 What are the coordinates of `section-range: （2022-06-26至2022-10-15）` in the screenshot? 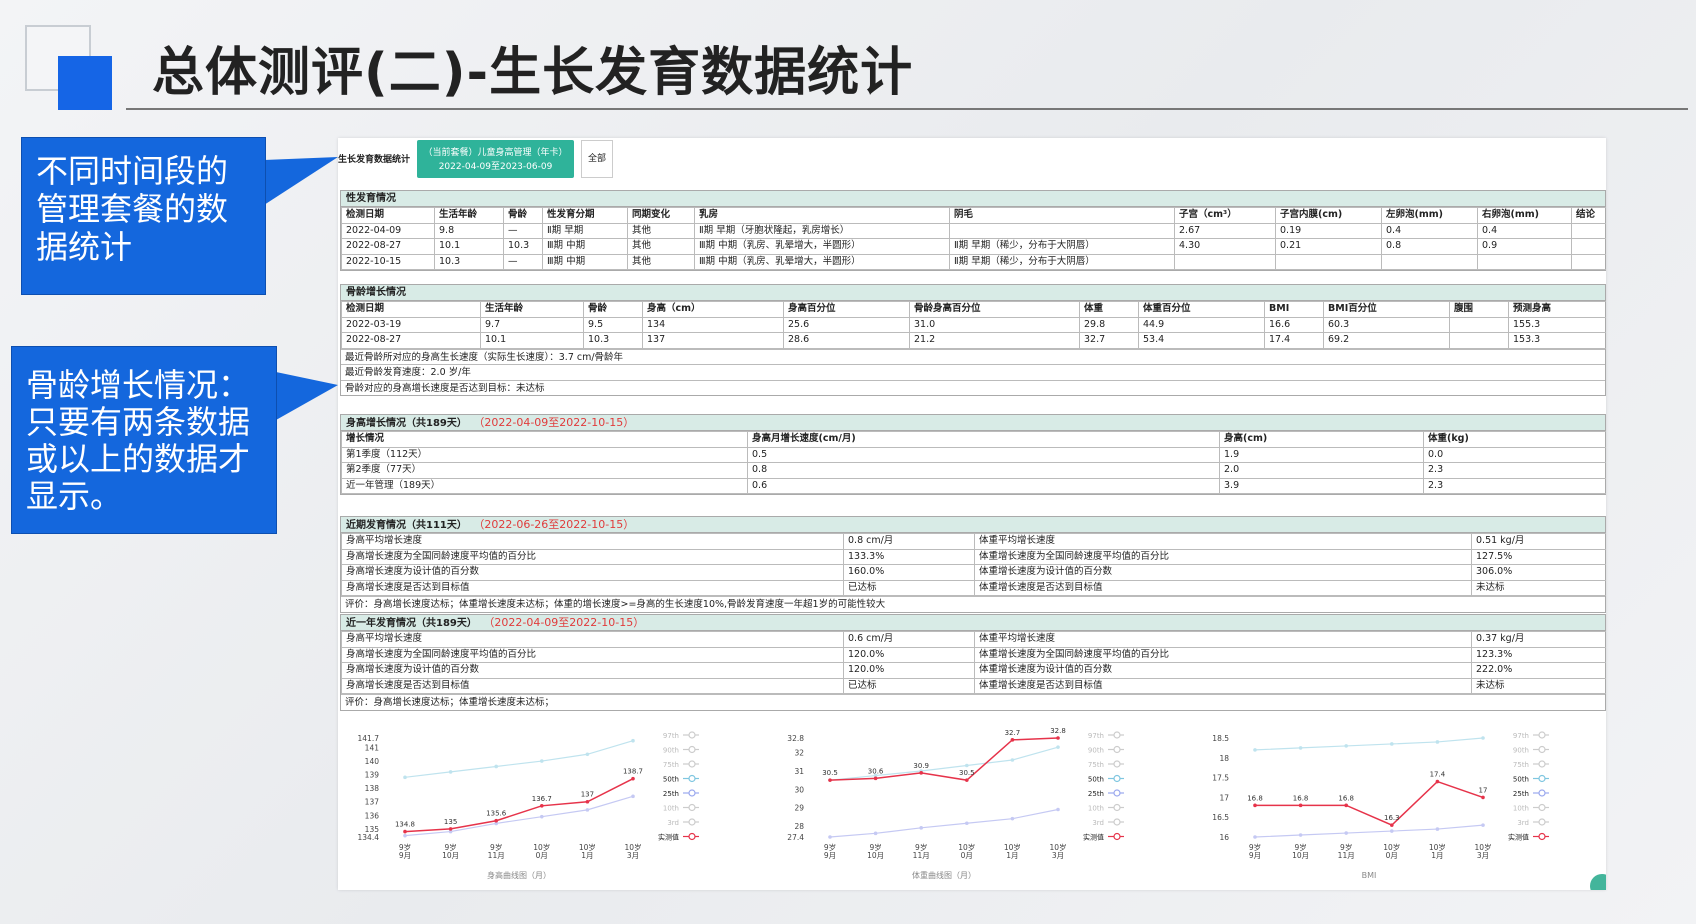 It's located at (556, 524).